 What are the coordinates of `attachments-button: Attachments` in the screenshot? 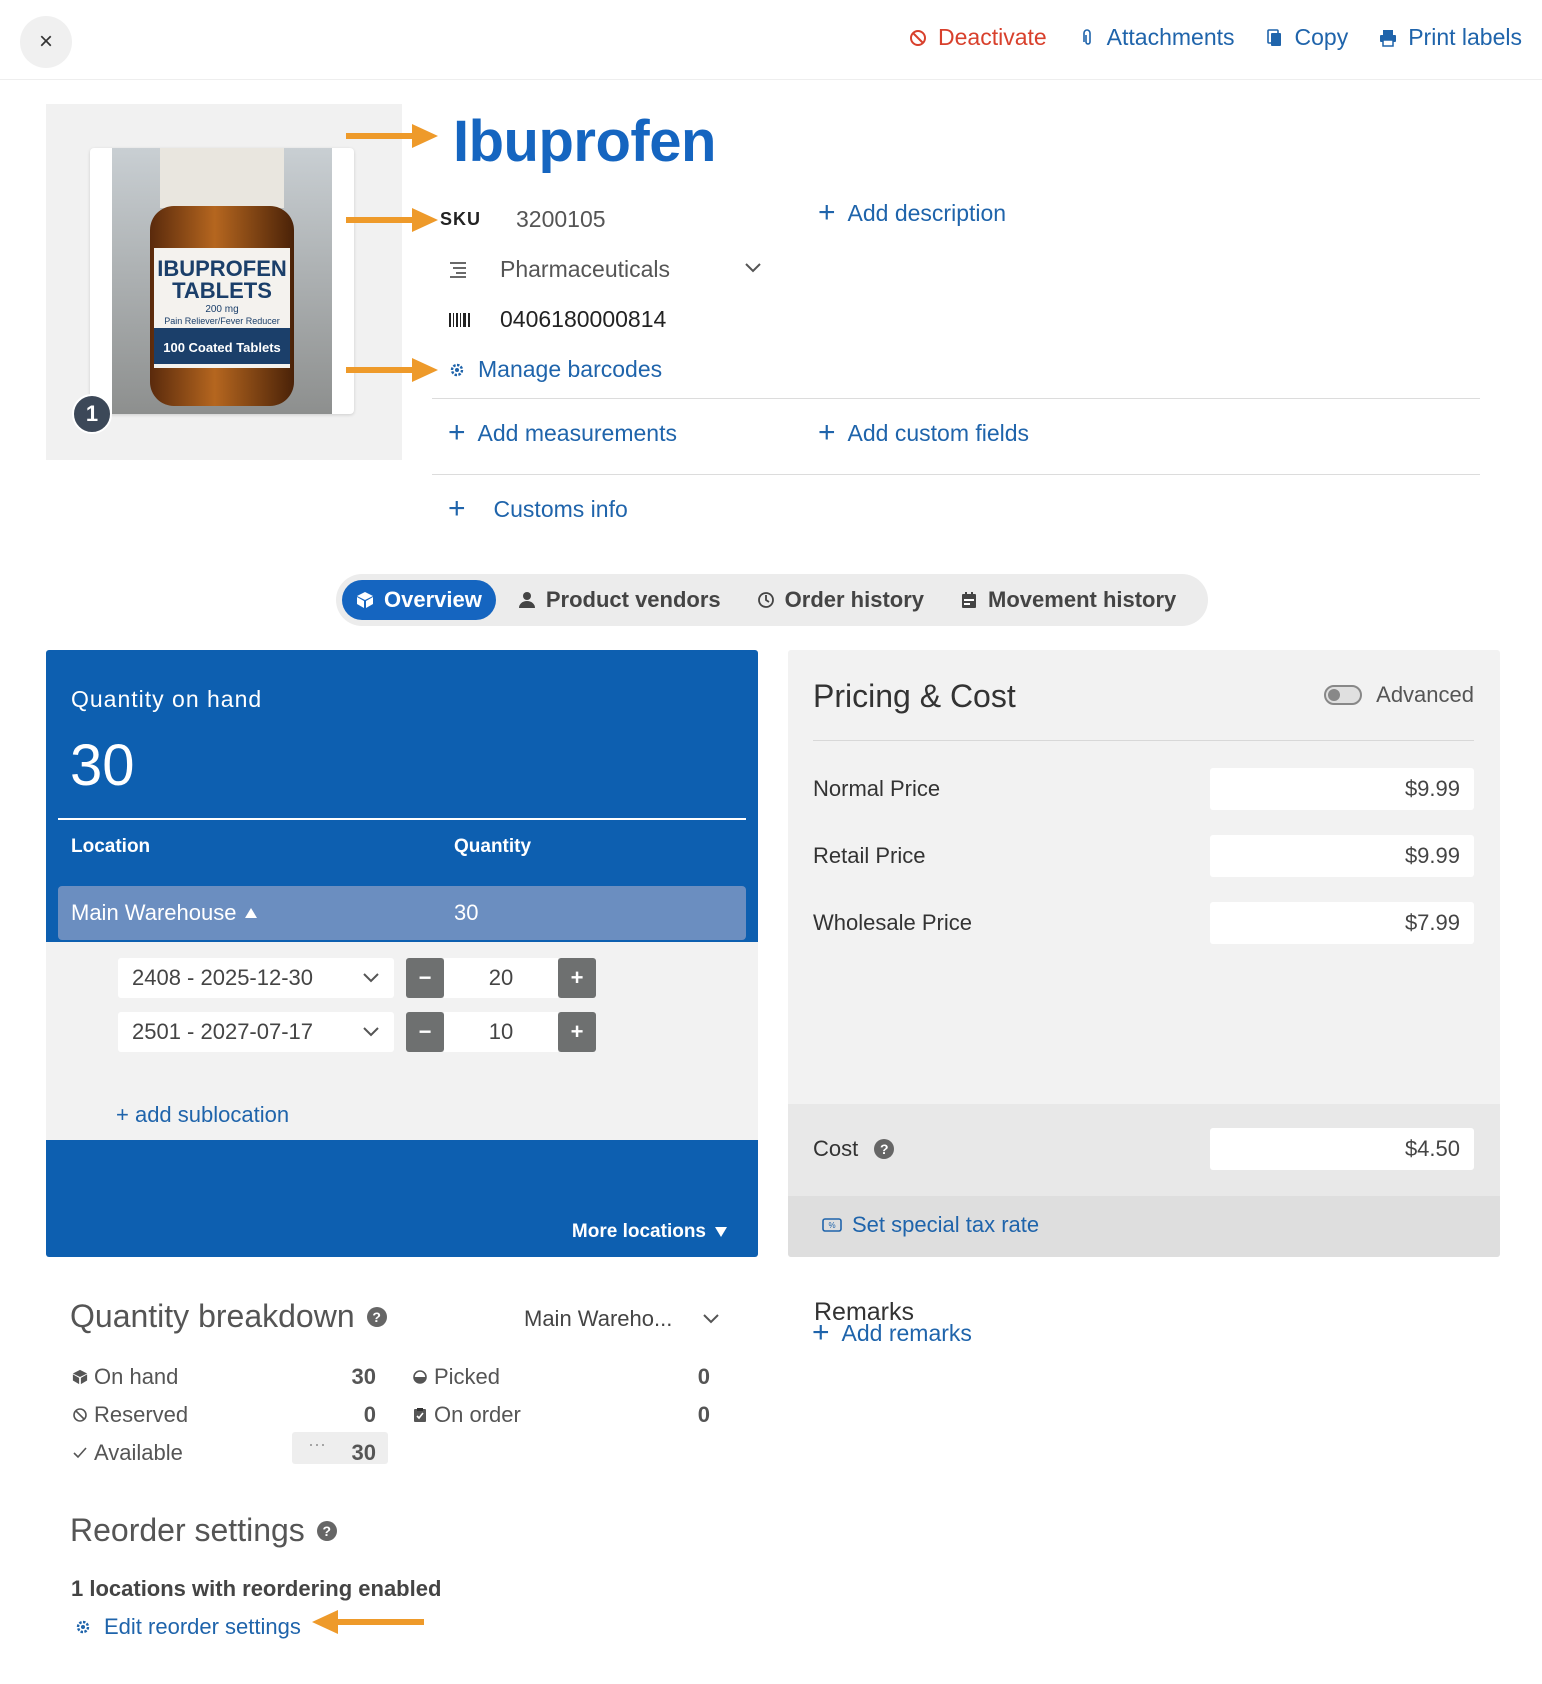 It's located at (1156, 37).